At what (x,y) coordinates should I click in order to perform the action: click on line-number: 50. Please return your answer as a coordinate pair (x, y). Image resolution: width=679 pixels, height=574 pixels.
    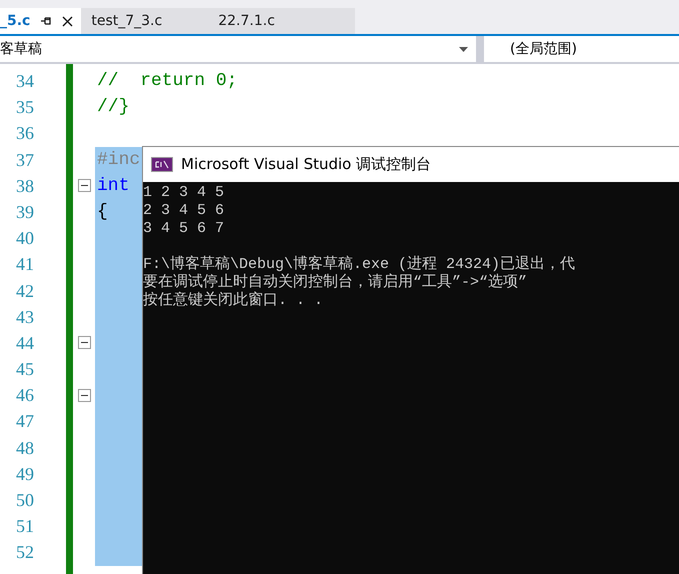
    Looking at the image, I should click on (25, 500).